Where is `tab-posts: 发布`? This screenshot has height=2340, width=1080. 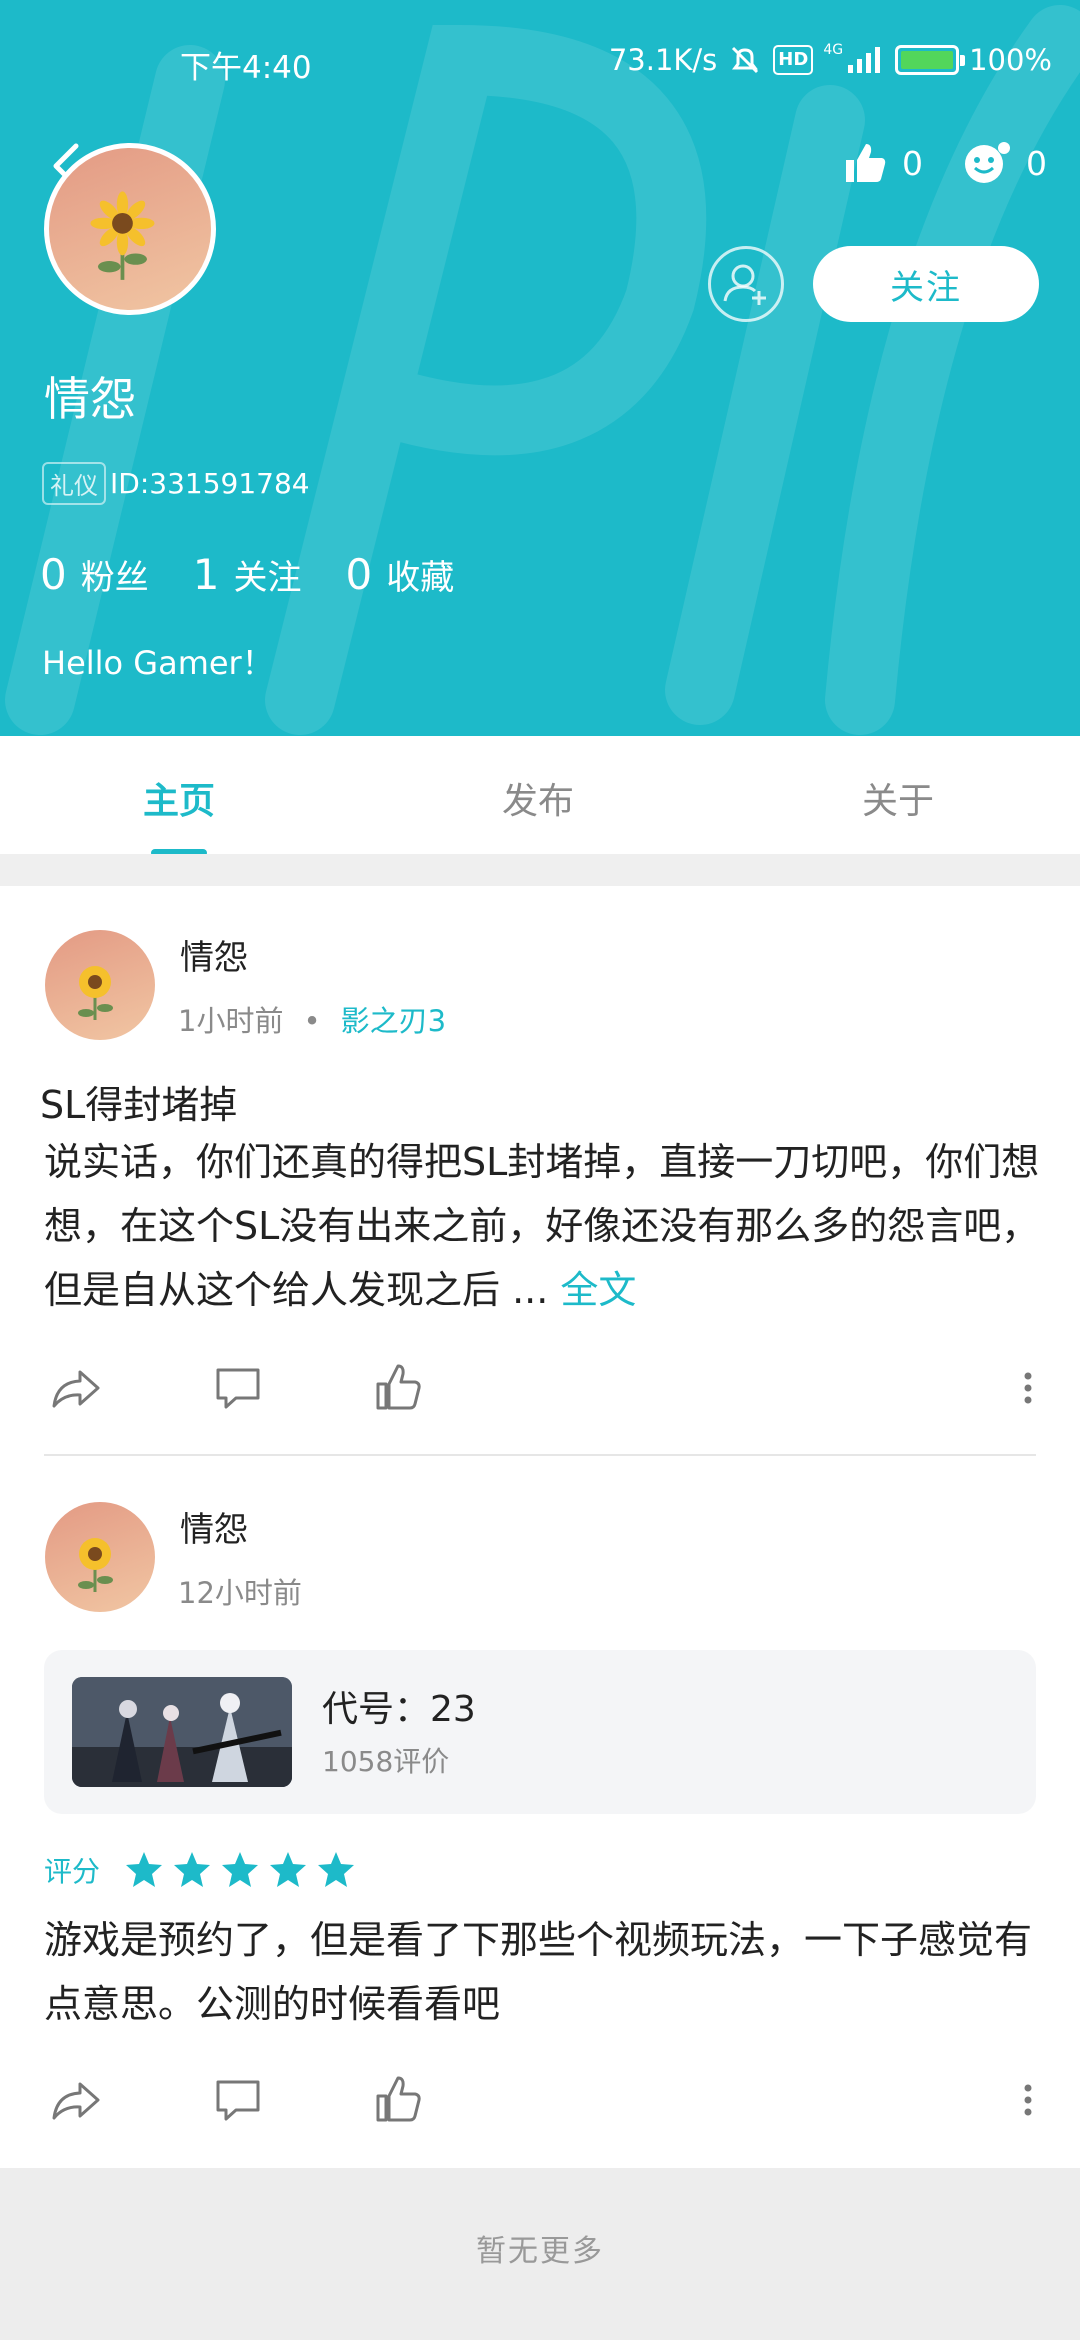
tab-posts: 发布 is located at coordinates (538, 798).